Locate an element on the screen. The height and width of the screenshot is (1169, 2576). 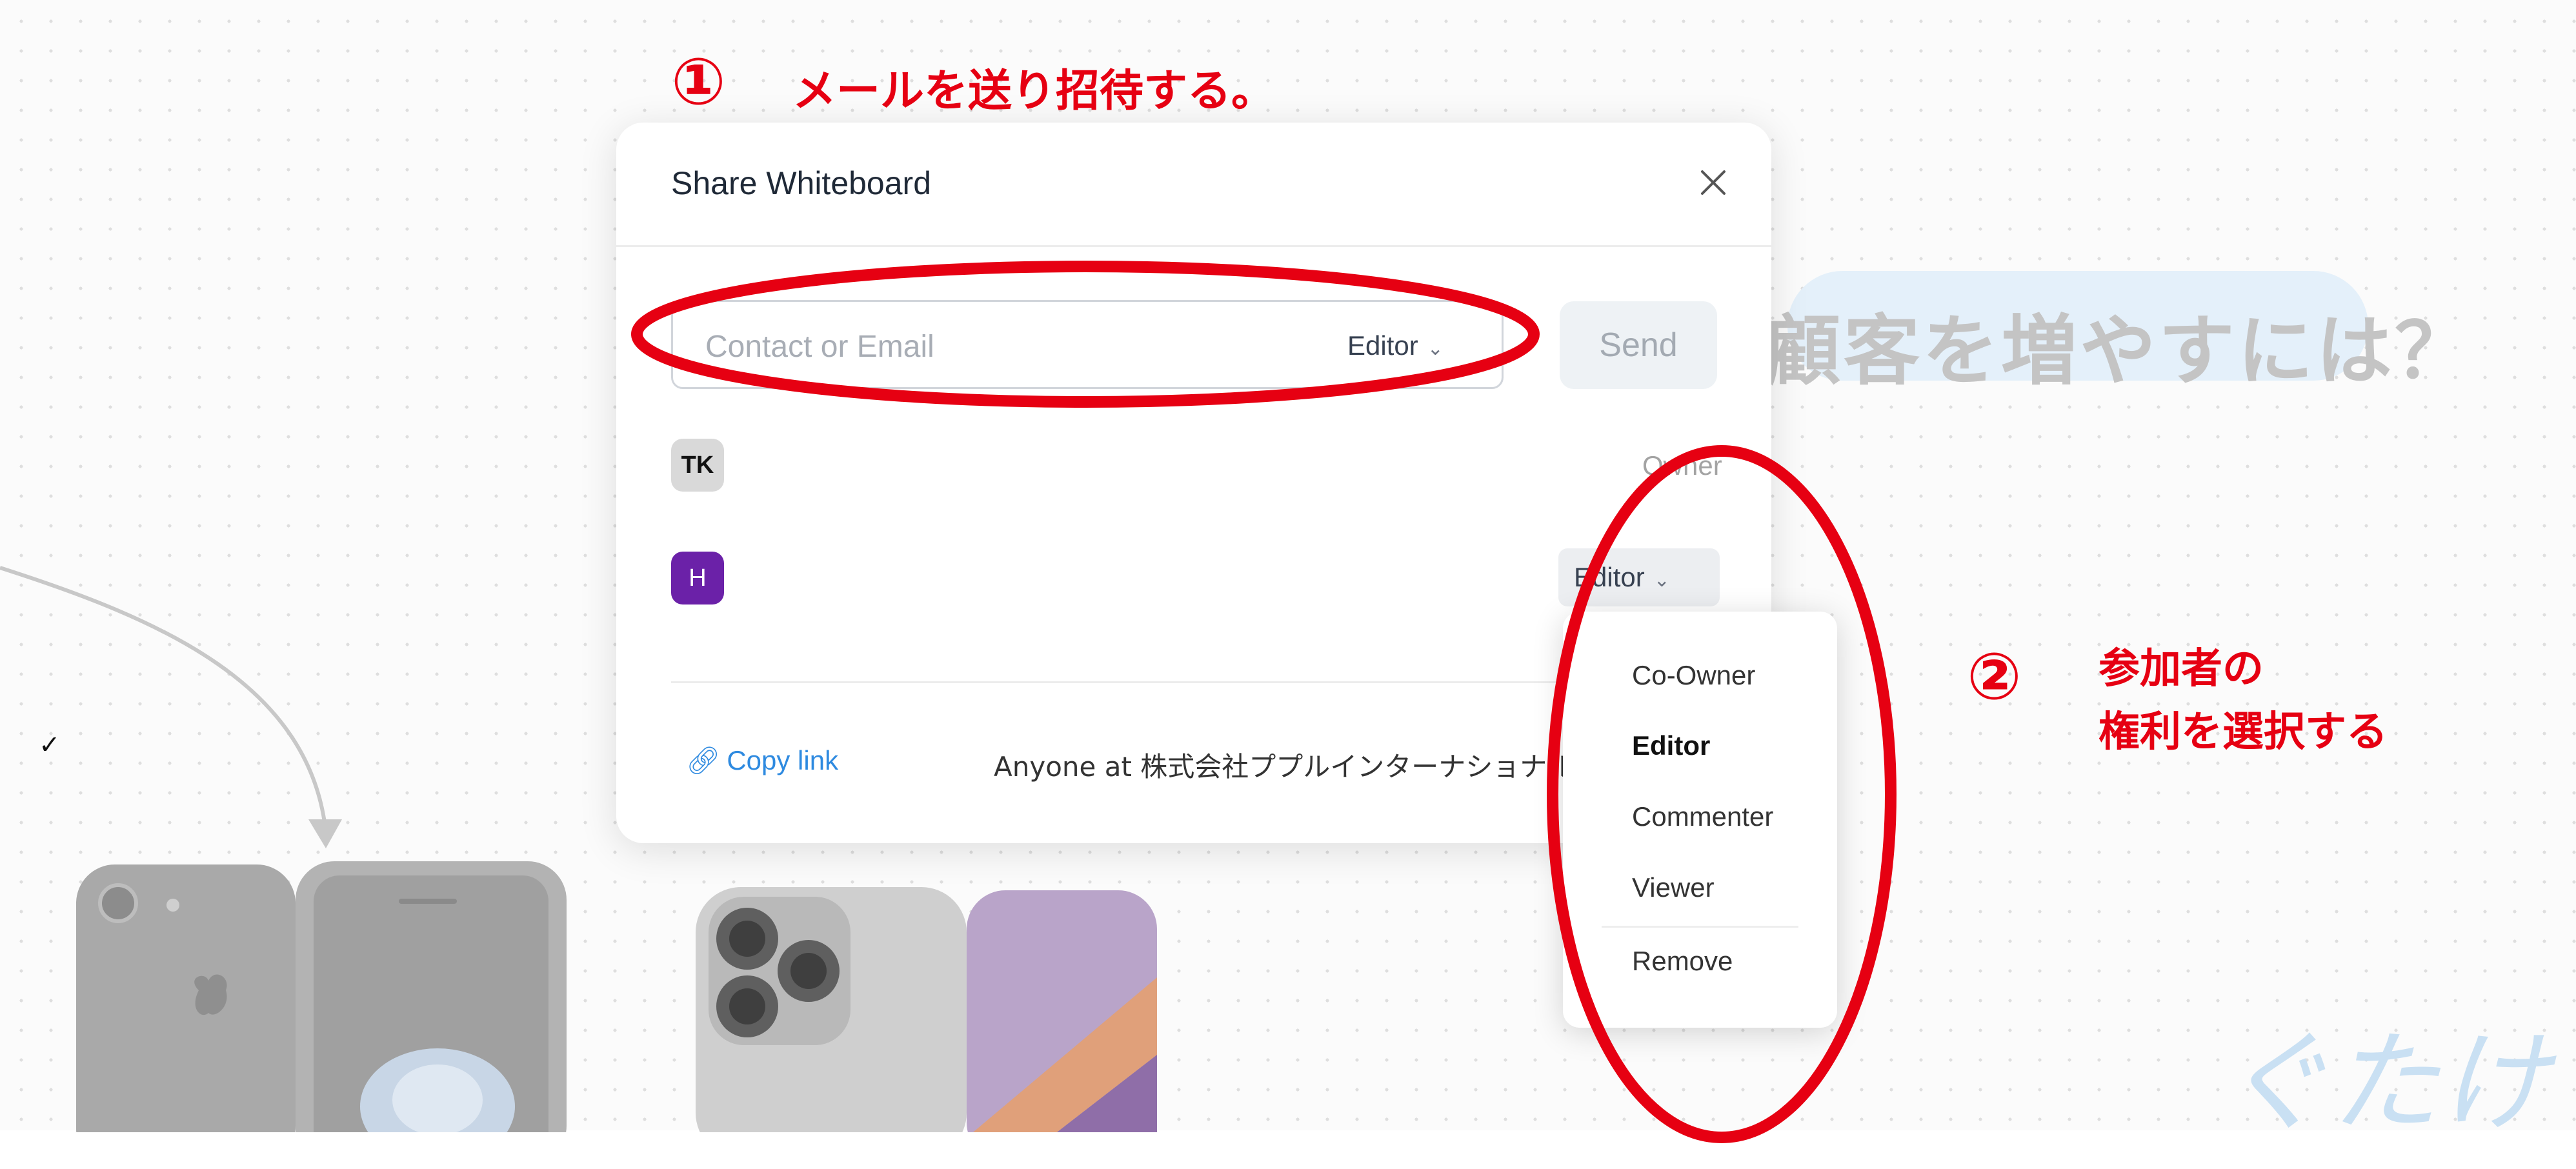
annotation-step1-text: メールを送り招待する。 is located at coordinates (1034, 91).